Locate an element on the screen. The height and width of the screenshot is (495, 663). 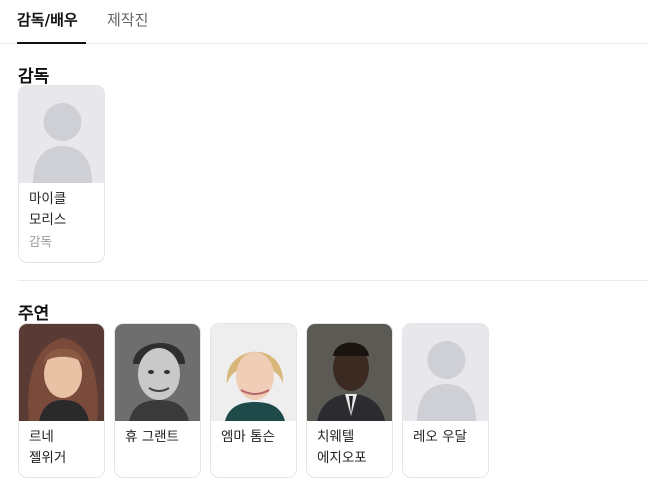
person-name: 엠마 톰슨 is located at coordinates (248, 437).